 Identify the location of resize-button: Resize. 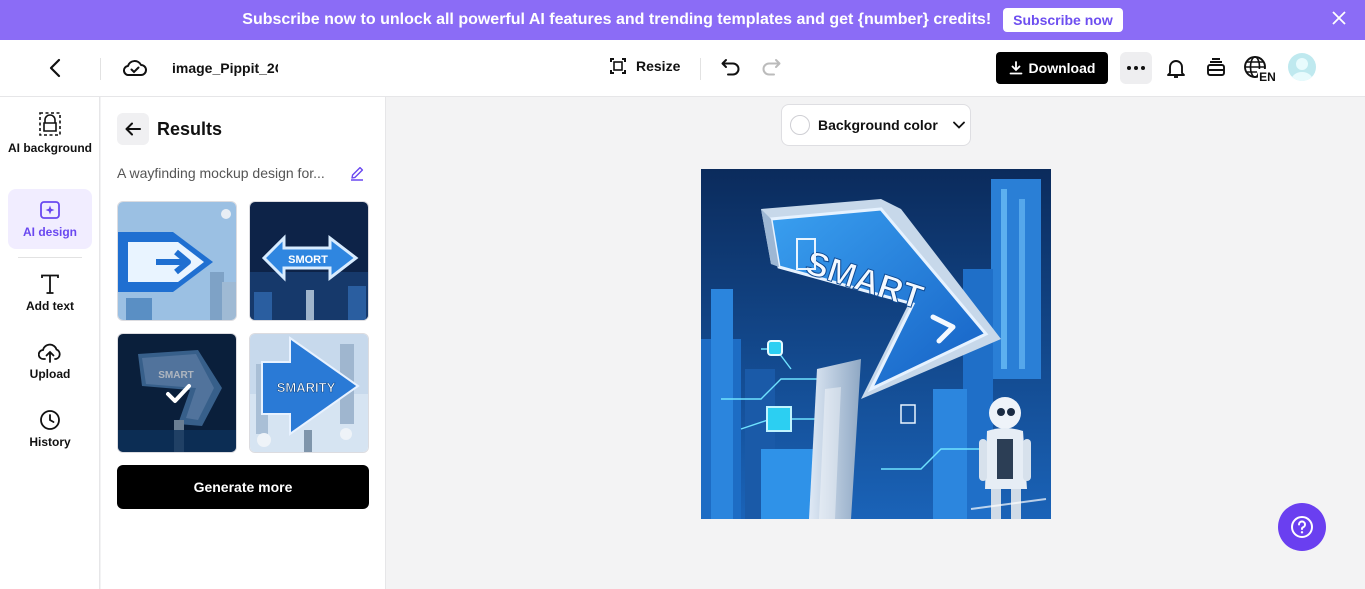
(644, 66).